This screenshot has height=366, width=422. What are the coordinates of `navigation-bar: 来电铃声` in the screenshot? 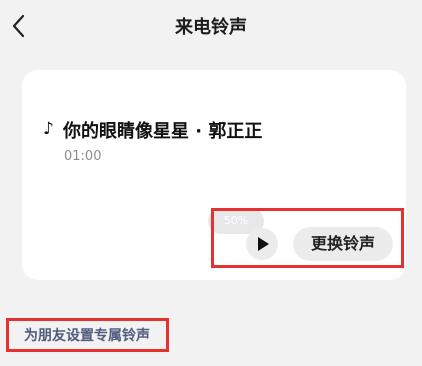 It's located at (211, 27).